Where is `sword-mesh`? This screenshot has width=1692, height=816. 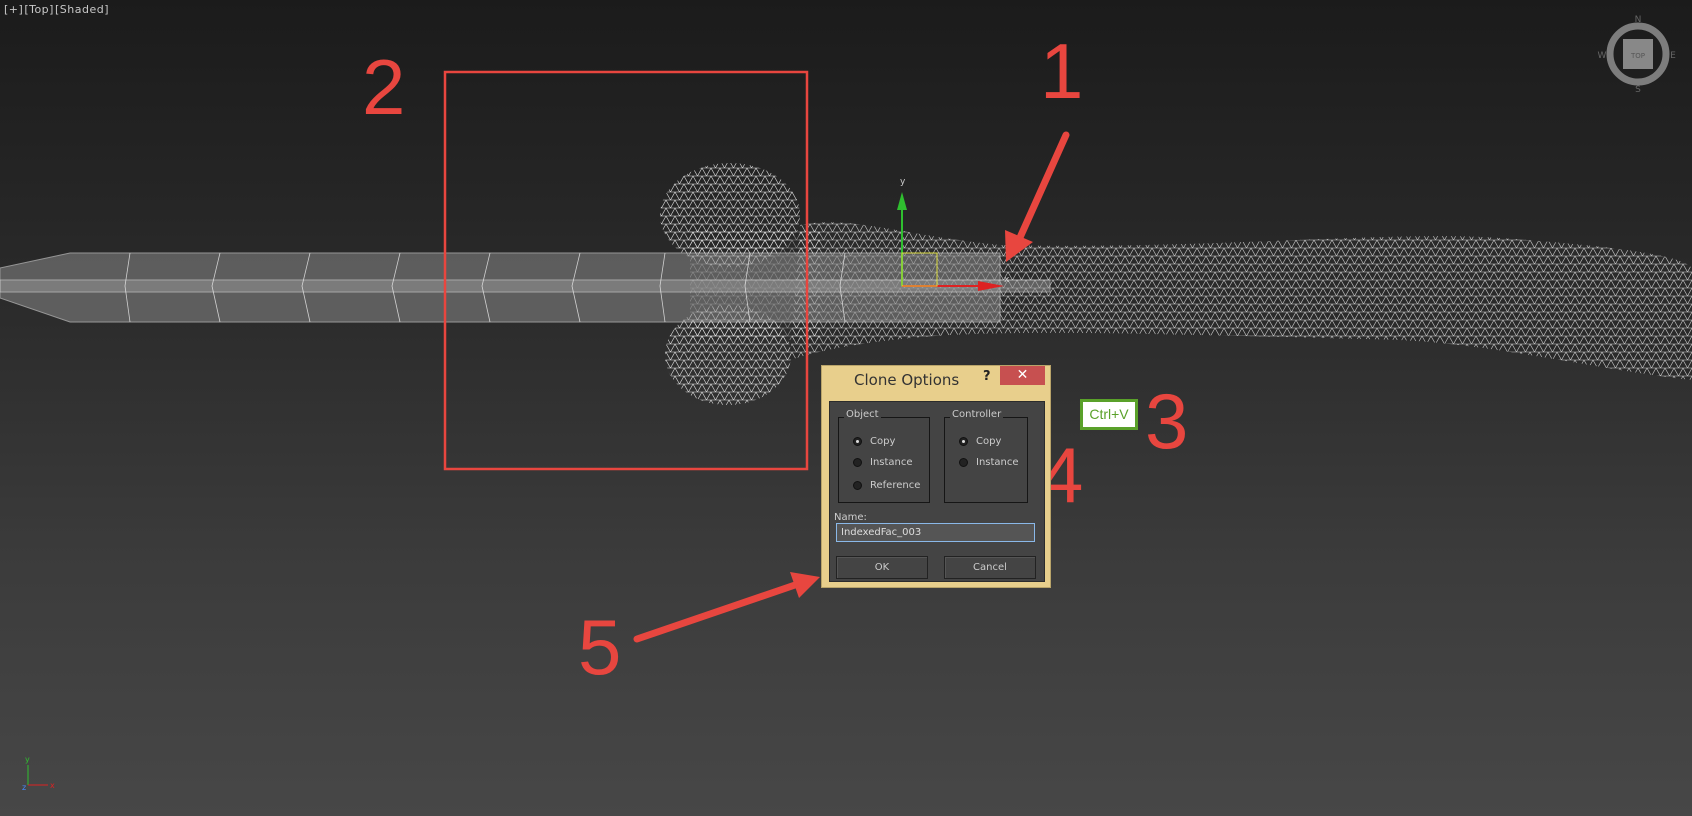 sword-mesh is located at coordinates (525, 287).